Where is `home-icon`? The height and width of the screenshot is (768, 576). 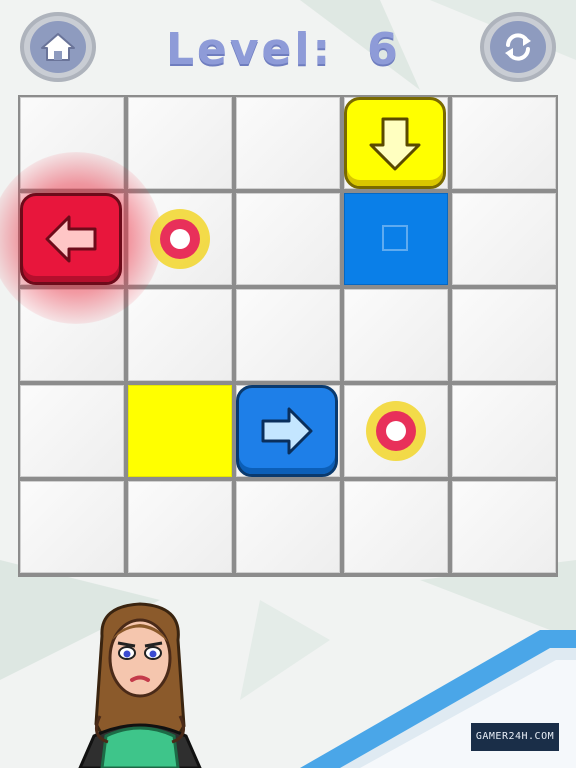 home-icon is located at coordinates (58, 47).